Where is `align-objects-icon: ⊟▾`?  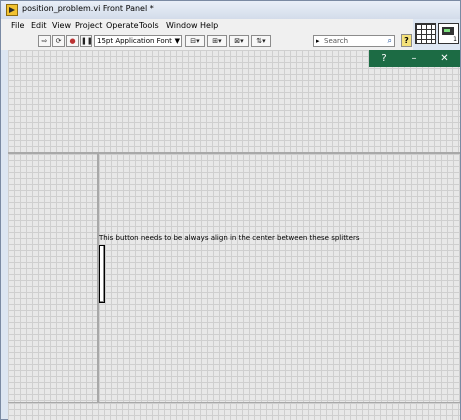 align-objects-icon: ⊟▾ is located at coordinates (195, 41).